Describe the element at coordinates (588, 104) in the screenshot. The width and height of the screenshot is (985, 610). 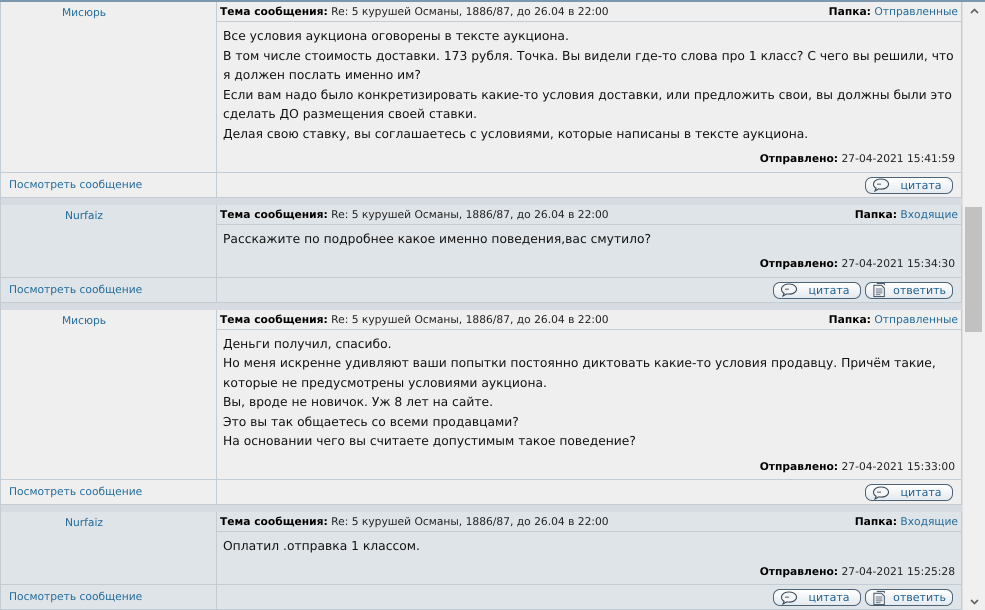
I see `message-text: Если вам надо было конкретизировать какие-то условия доставки, или предложить свои, вы должны были это сделать ДО размещения своей ставки.` at that location.